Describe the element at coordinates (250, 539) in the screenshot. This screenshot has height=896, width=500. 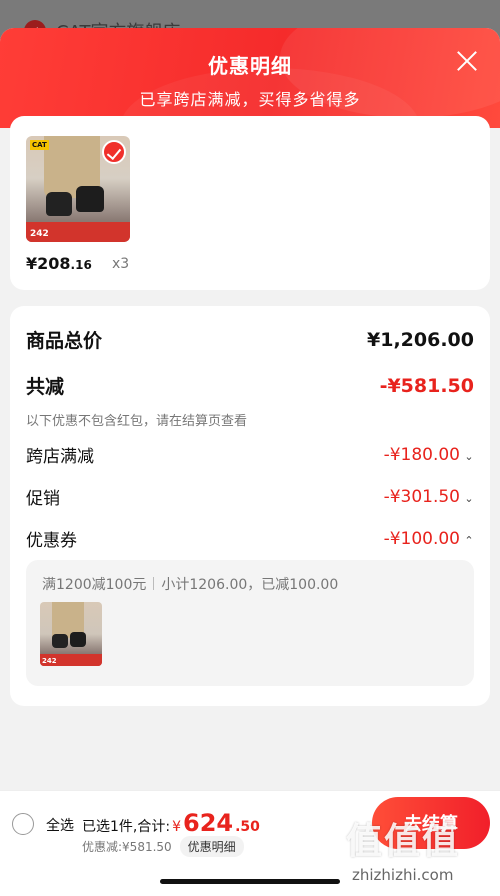
I see `discount-row-coupon: 优惠券 -¥100.00 ⌃` at that location.